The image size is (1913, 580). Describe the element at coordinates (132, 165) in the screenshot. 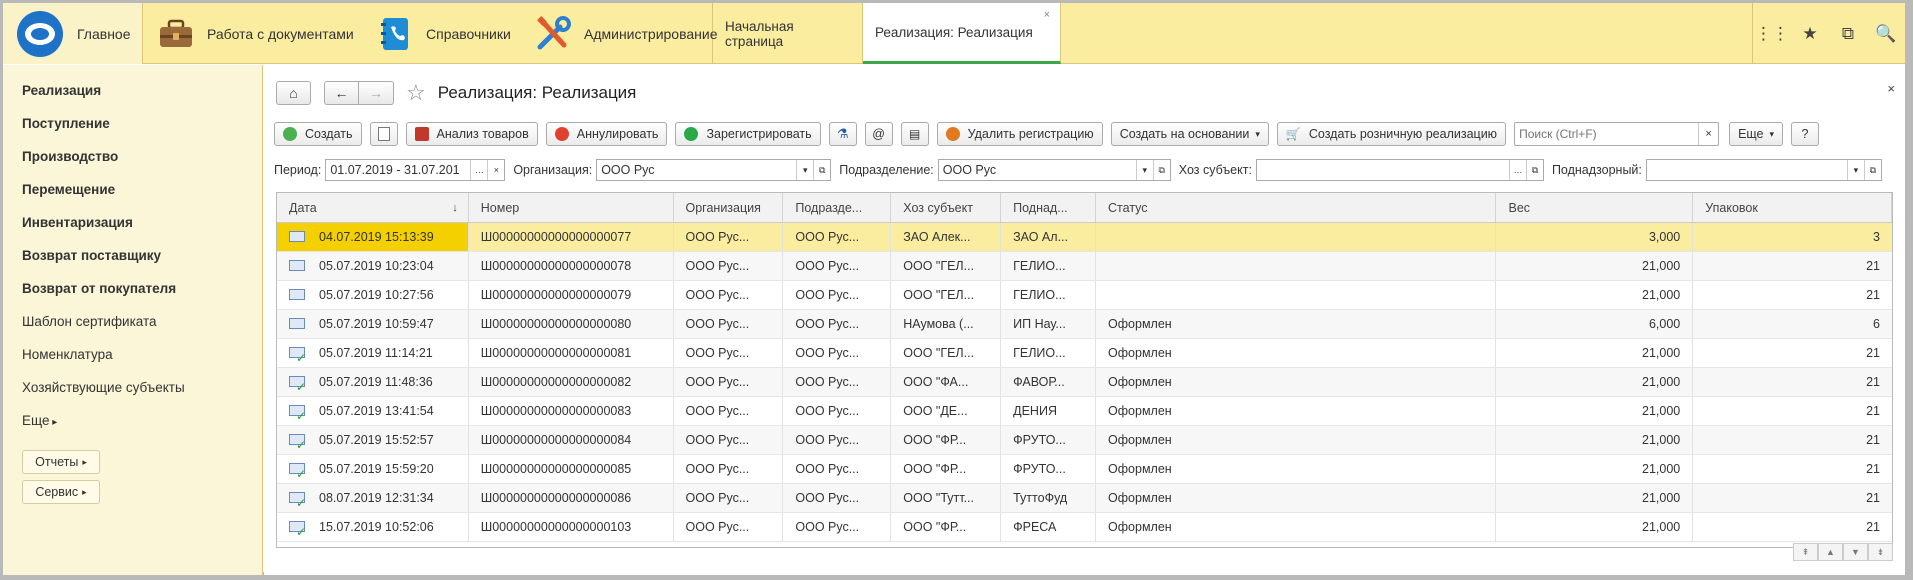

I see `sidebar-item-production: Производство` at that location.